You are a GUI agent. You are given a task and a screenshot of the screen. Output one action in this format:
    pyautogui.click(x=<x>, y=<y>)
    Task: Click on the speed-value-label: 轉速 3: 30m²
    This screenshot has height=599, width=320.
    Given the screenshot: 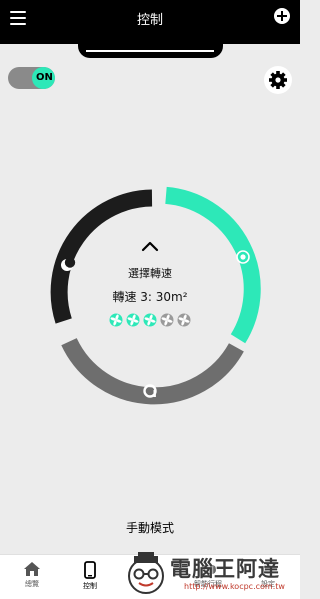 What is the action you would take?
    pyautogui.click(x=149, y=297)
    